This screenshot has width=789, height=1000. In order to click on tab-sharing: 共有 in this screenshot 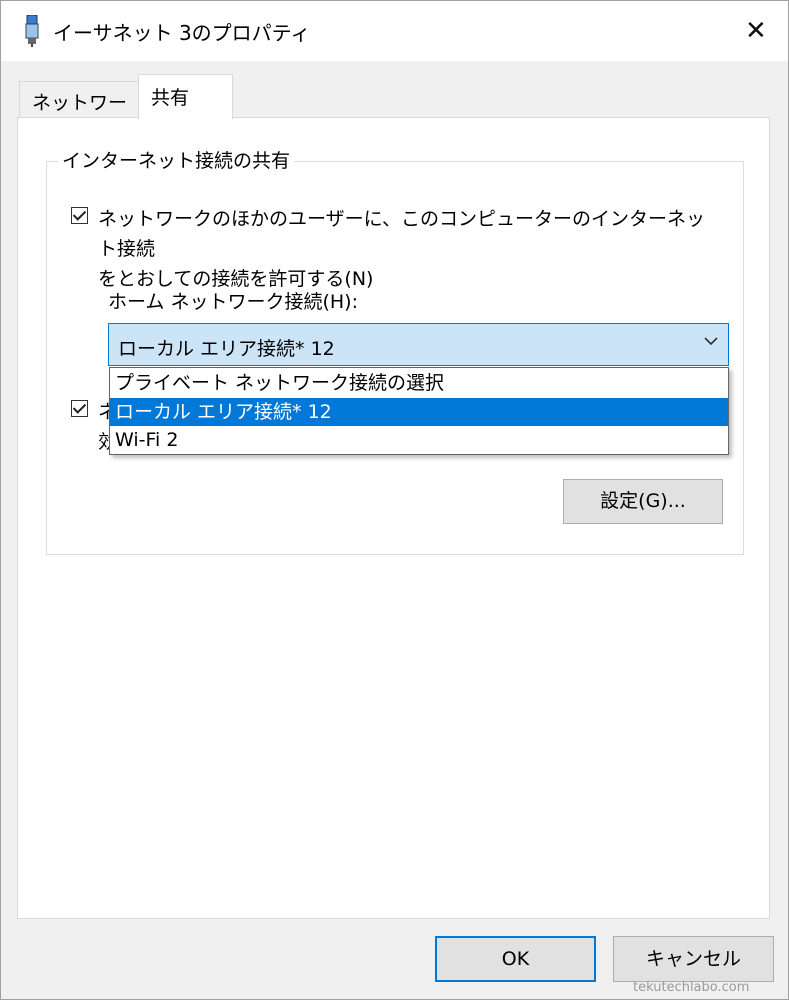, I will do `click(185, 96)`.